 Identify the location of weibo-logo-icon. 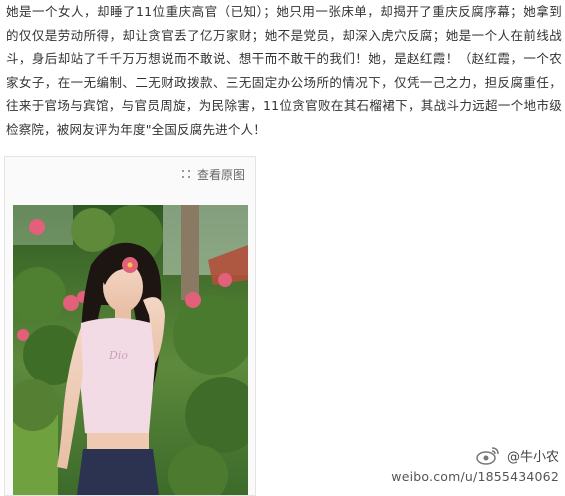
(487, 456).